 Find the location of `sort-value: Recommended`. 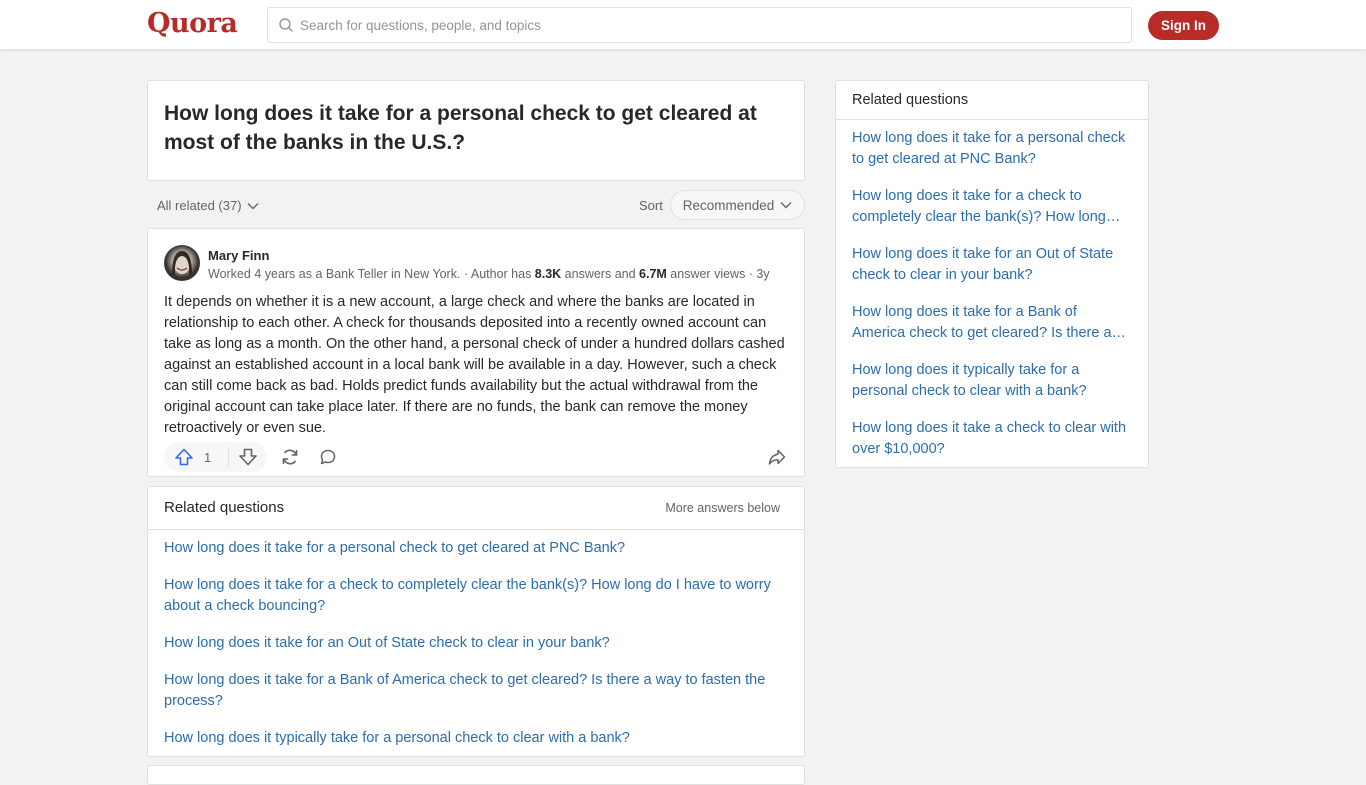

sort-value: Recommended is located at coordinates (728, 205).